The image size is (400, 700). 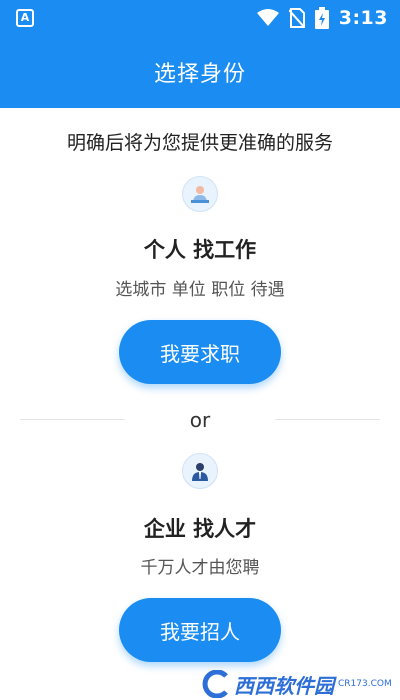 I want to click on wifi-icon, so click(x=267, y=17).